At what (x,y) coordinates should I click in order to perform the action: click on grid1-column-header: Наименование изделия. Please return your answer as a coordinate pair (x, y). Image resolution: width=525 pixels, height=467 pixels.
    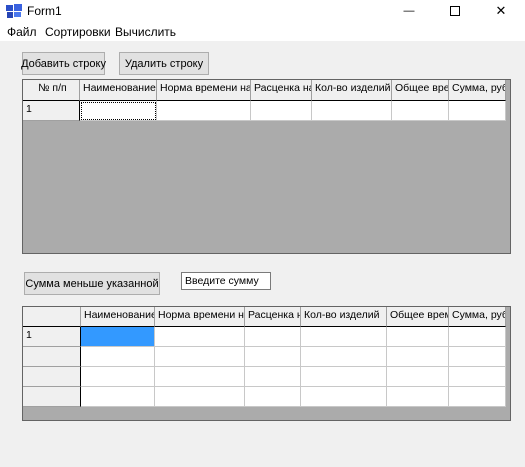
    Looking at the image, I should click on (118, 90).